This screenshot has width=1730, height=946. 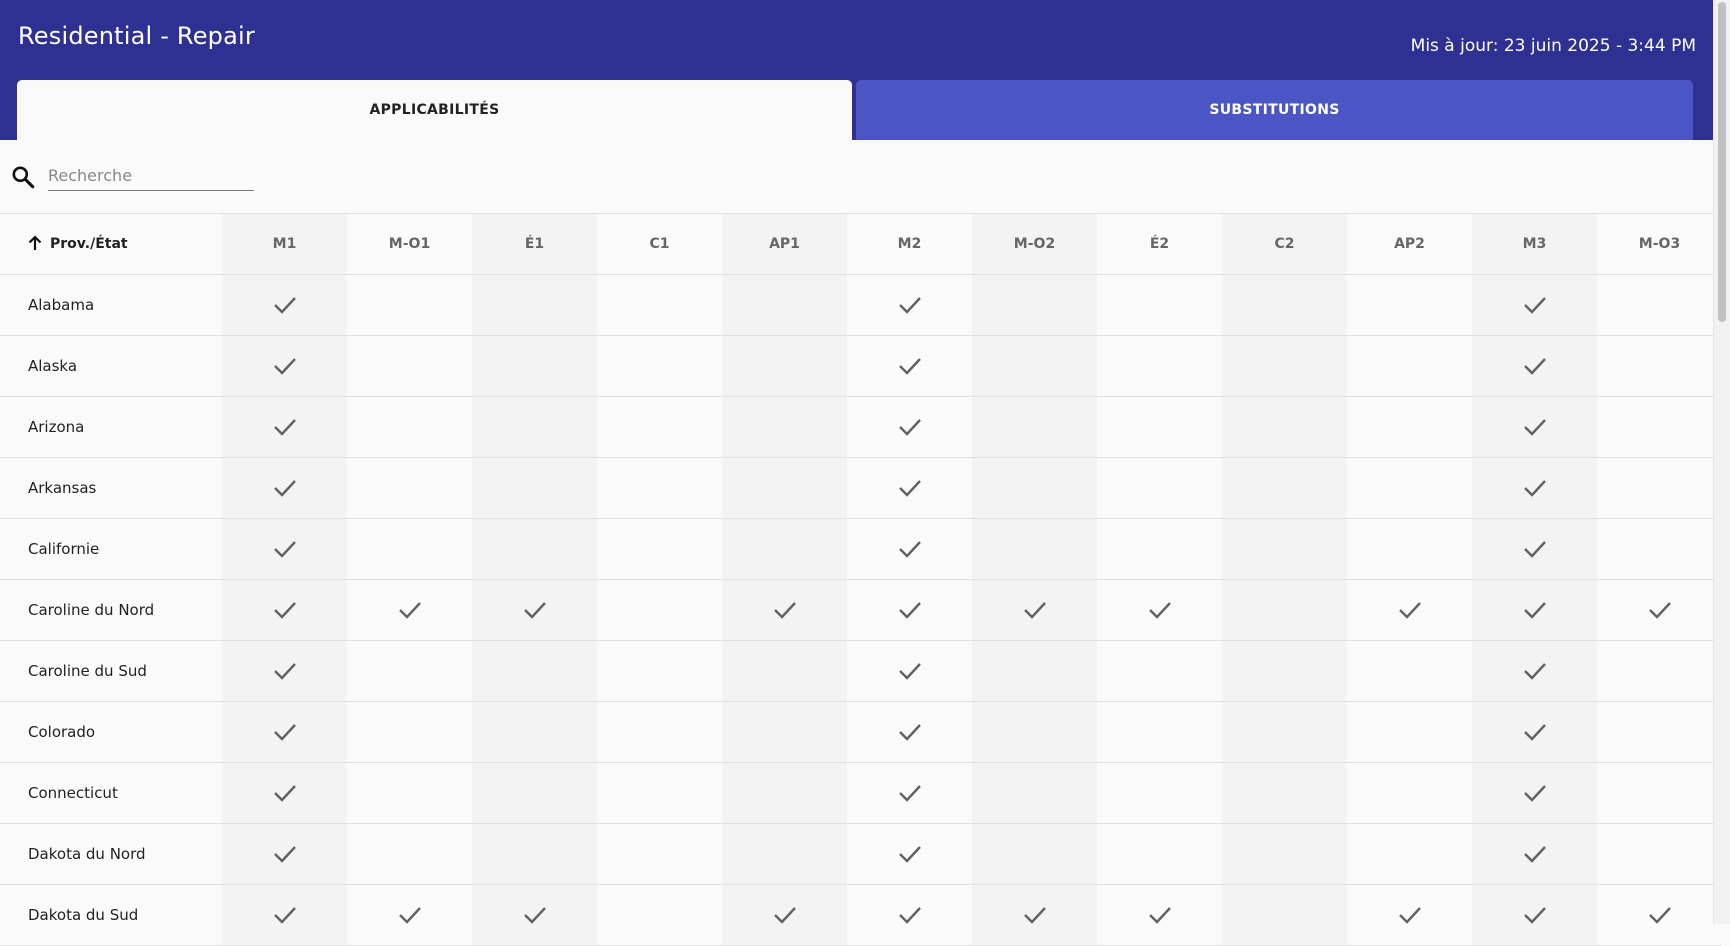 I want to click on column-header: AP1, so click(x=784, y=244).